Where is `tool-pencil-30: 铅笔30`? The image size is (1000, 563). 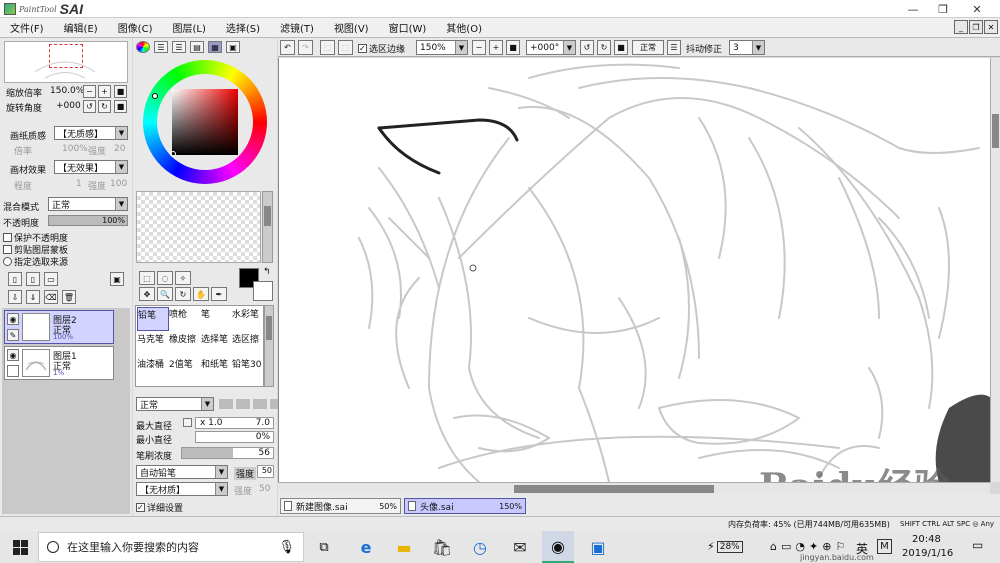
tool-pencil-30: 铅笔30 is located at coordinates (247, 369).